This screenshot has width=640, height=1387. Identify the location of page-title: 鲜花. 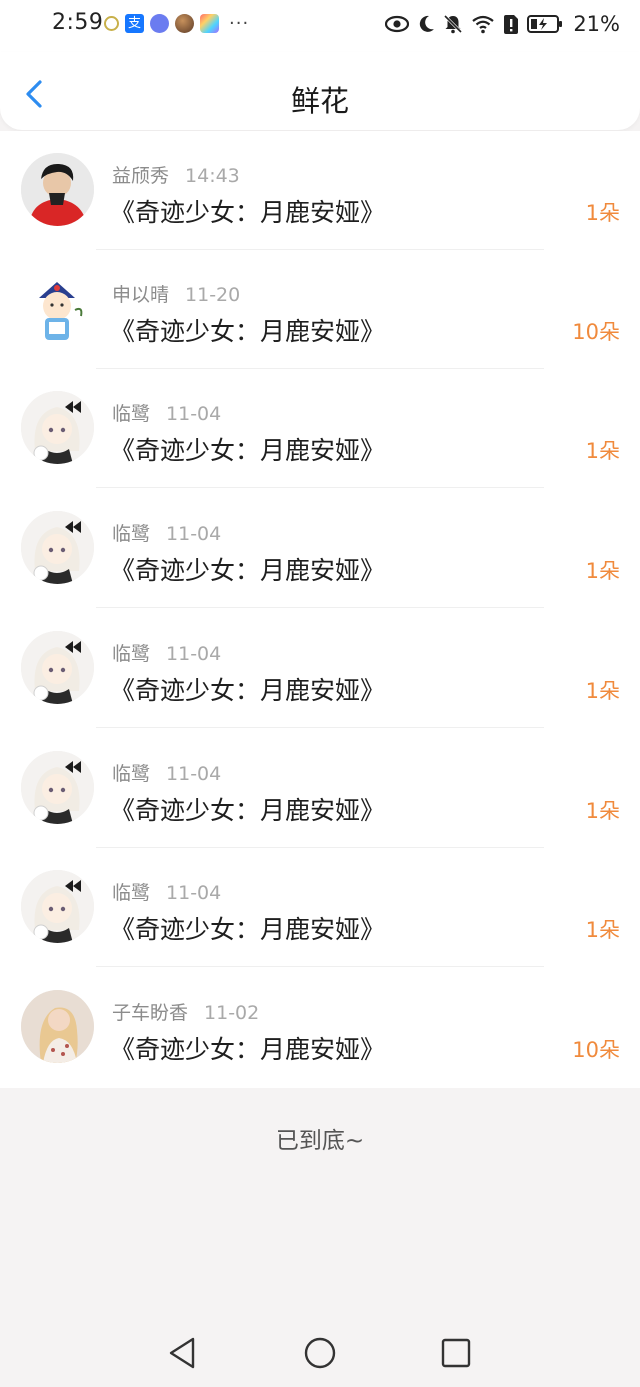
(319, 101).